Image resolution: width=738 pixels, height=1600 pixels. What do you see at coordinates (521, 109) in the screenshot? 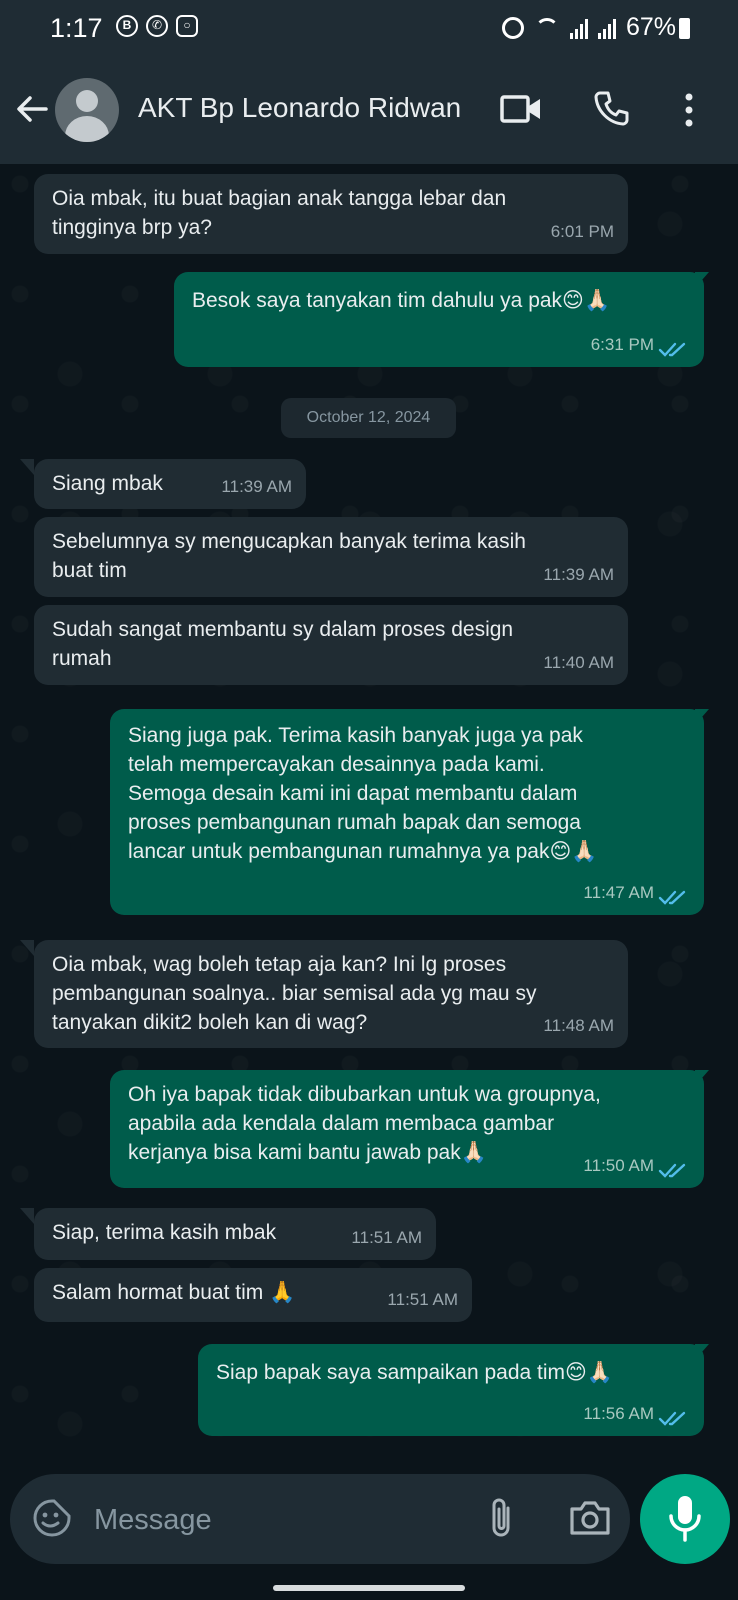
I see `video-call-icon` at bounding box center [521, 109].